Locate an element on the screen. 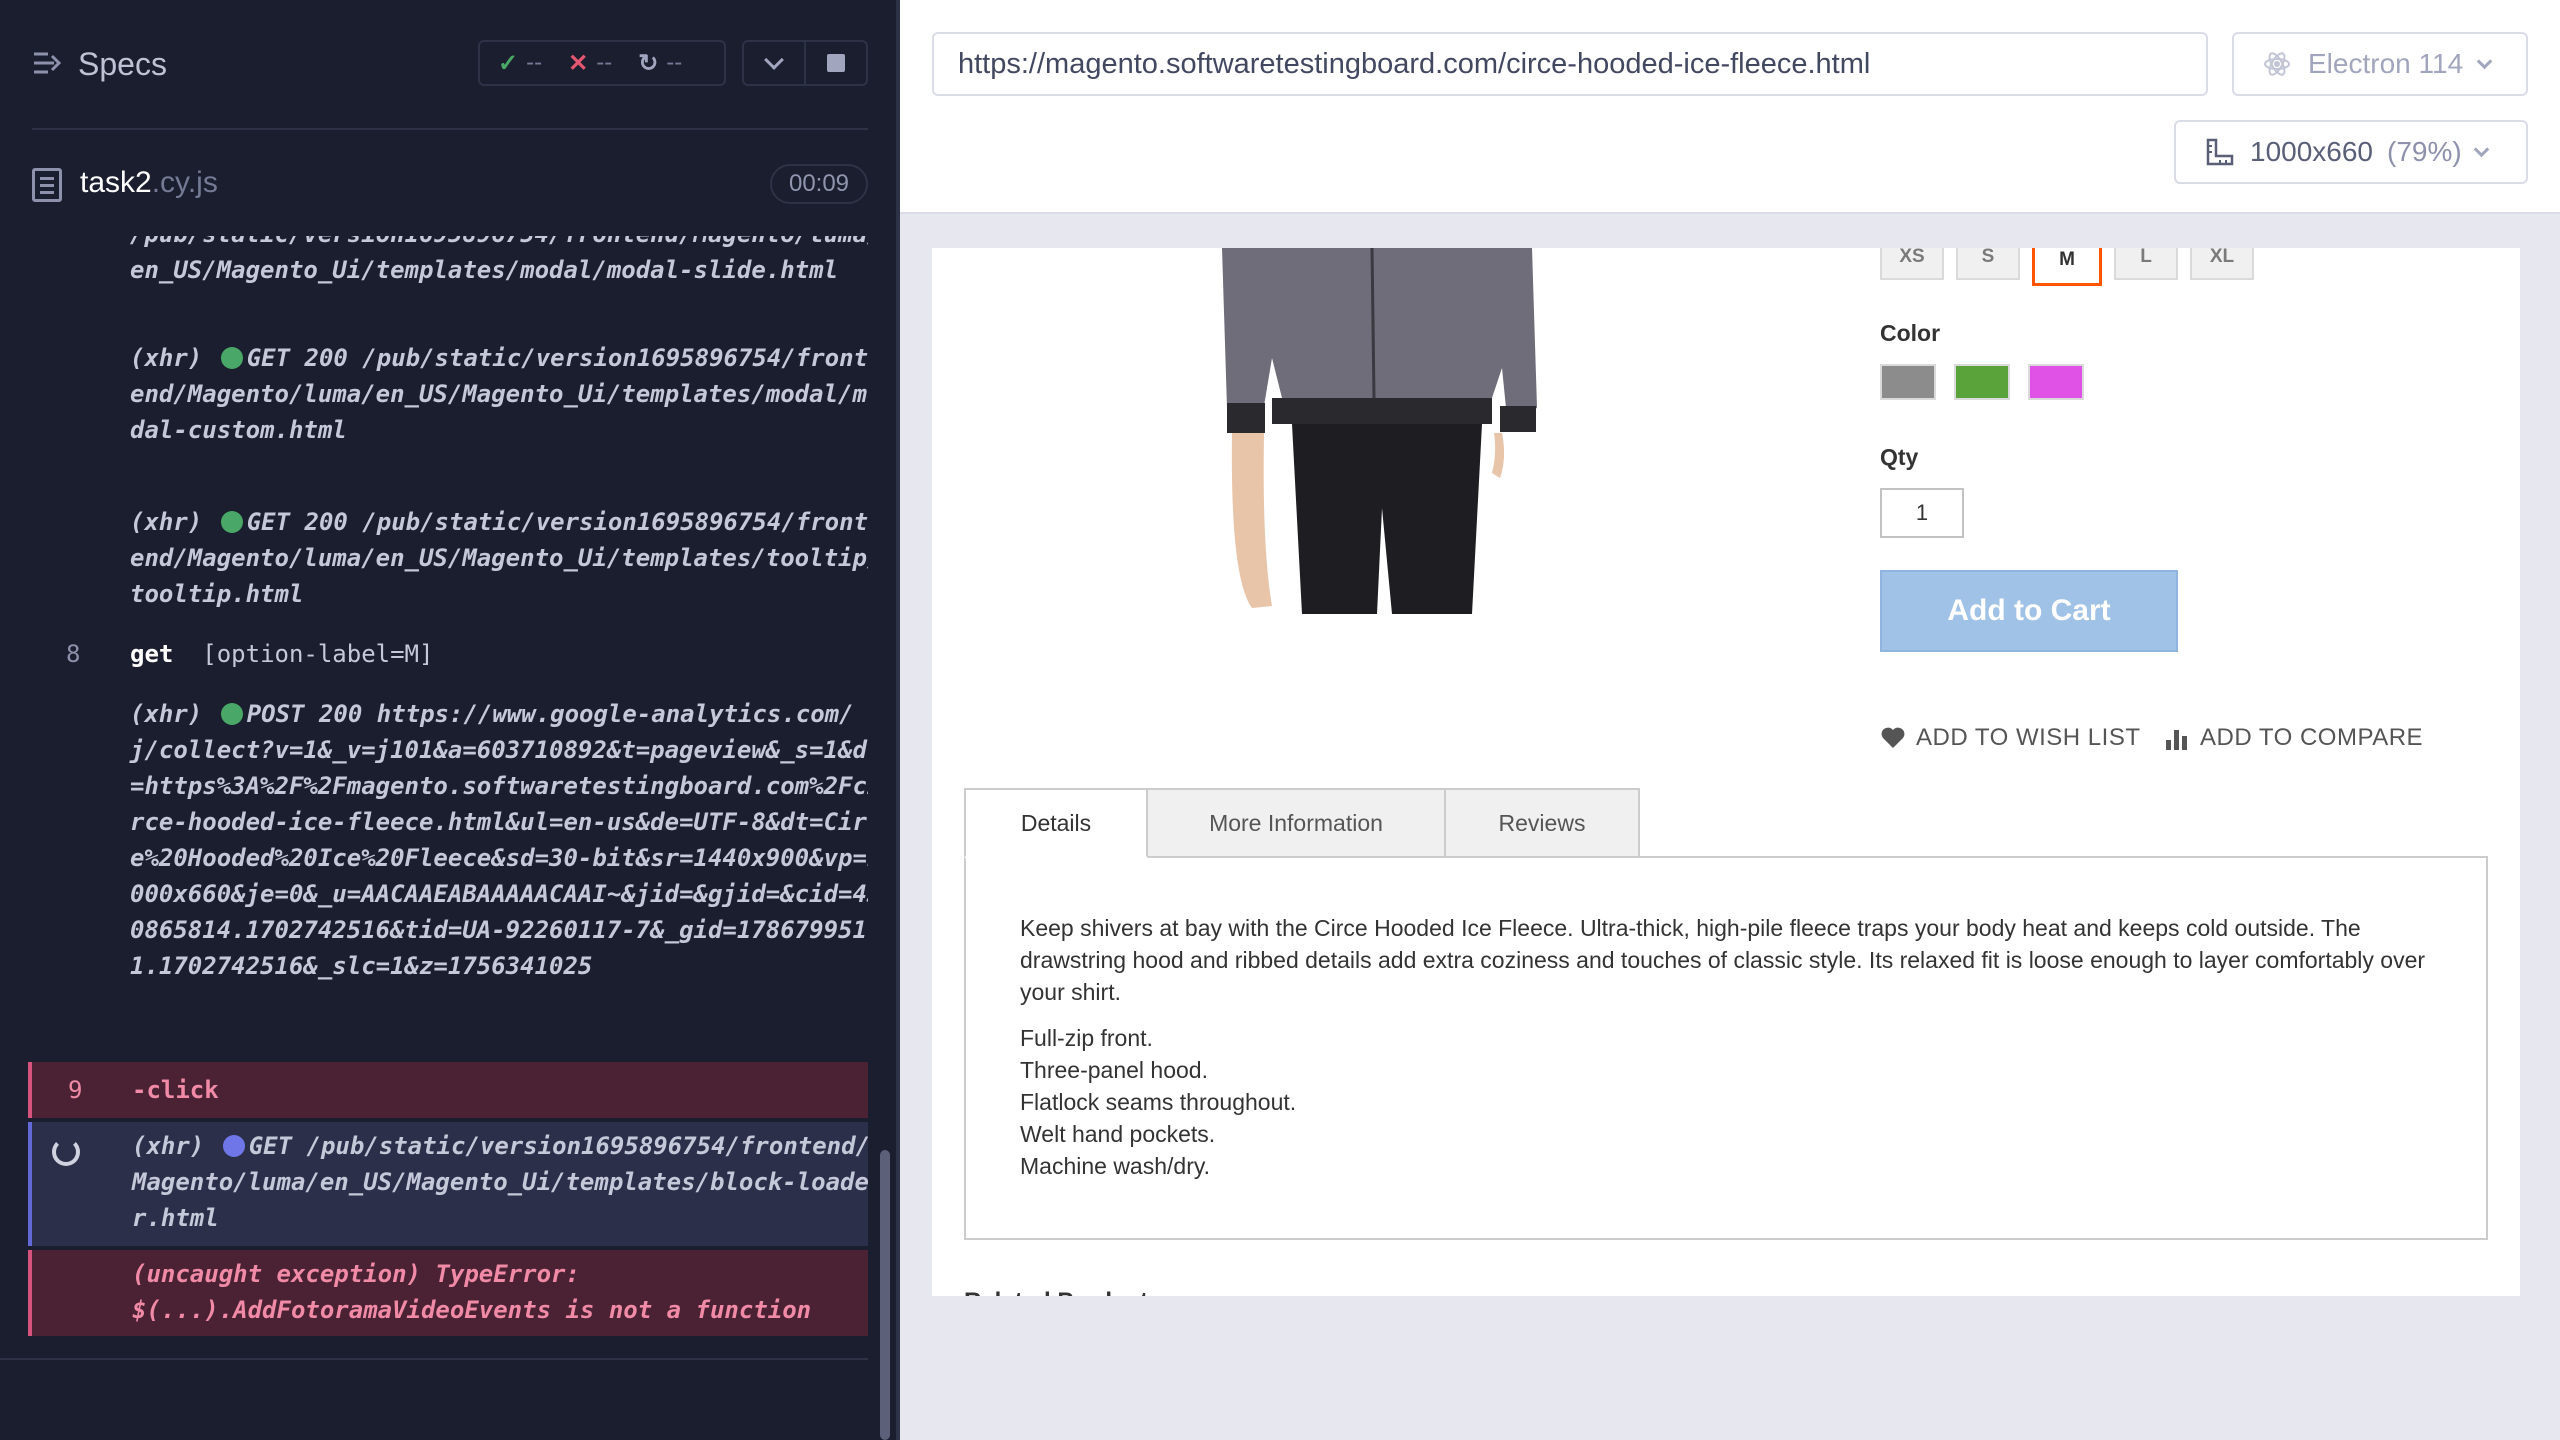 The height and width of the screenshot is (1440, 2560). feature-item: Three-panel hood. is located at coordinates (1114, 1070).